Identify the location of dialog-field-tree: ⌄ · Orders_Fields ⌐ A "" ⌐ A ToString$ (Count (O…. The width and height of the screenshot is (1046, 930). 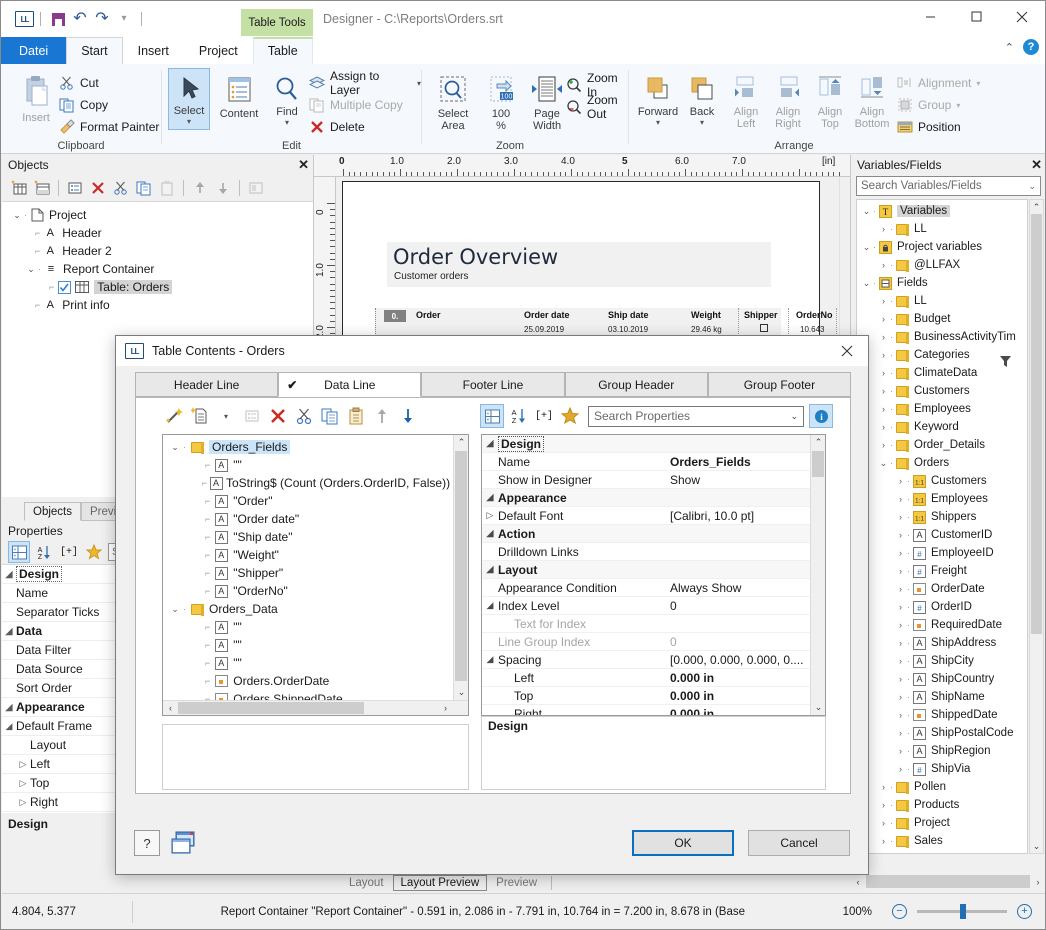
(315, 575).